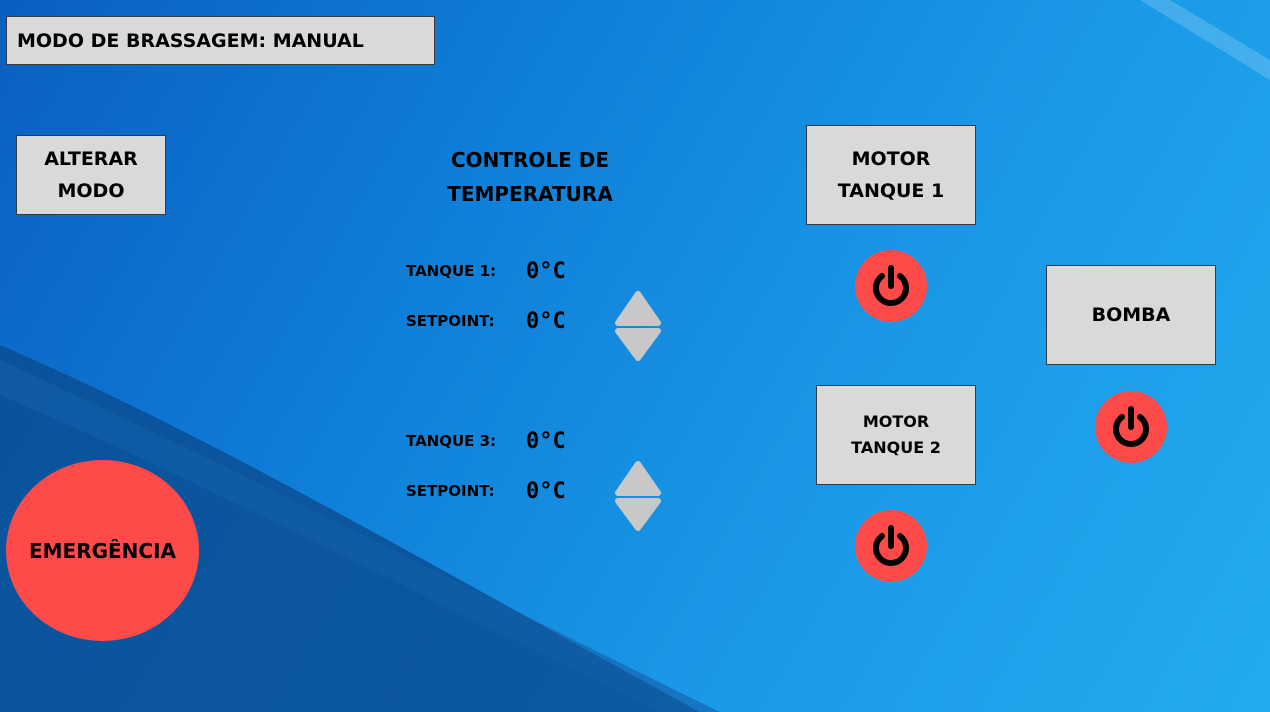 The width and height of the screenshot is (1270, 712). Describe the element at coordinates (451, 441) in the screenshot. I see `tanque3-label: TANQUE 3:` at that location.